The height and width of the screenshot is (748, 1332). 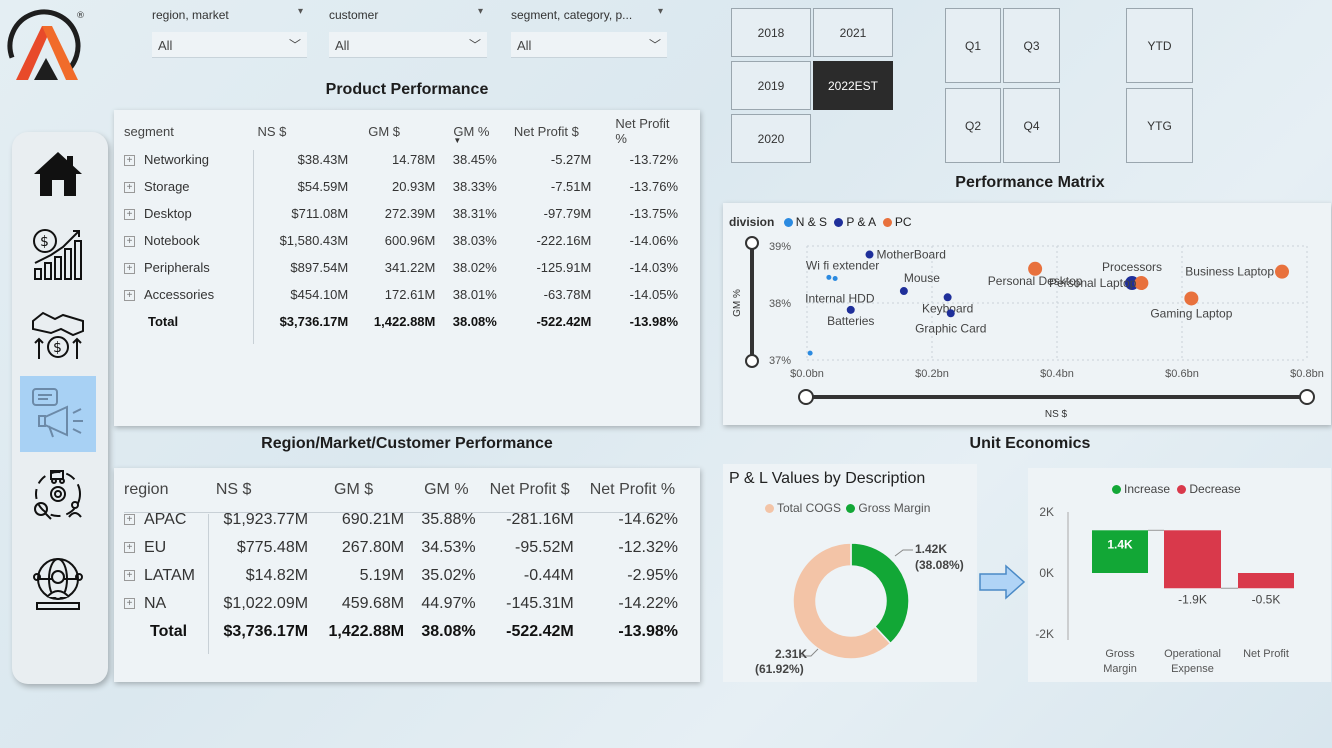 I want to click on year-button-2020: 2020, so click(x=771, y=138).